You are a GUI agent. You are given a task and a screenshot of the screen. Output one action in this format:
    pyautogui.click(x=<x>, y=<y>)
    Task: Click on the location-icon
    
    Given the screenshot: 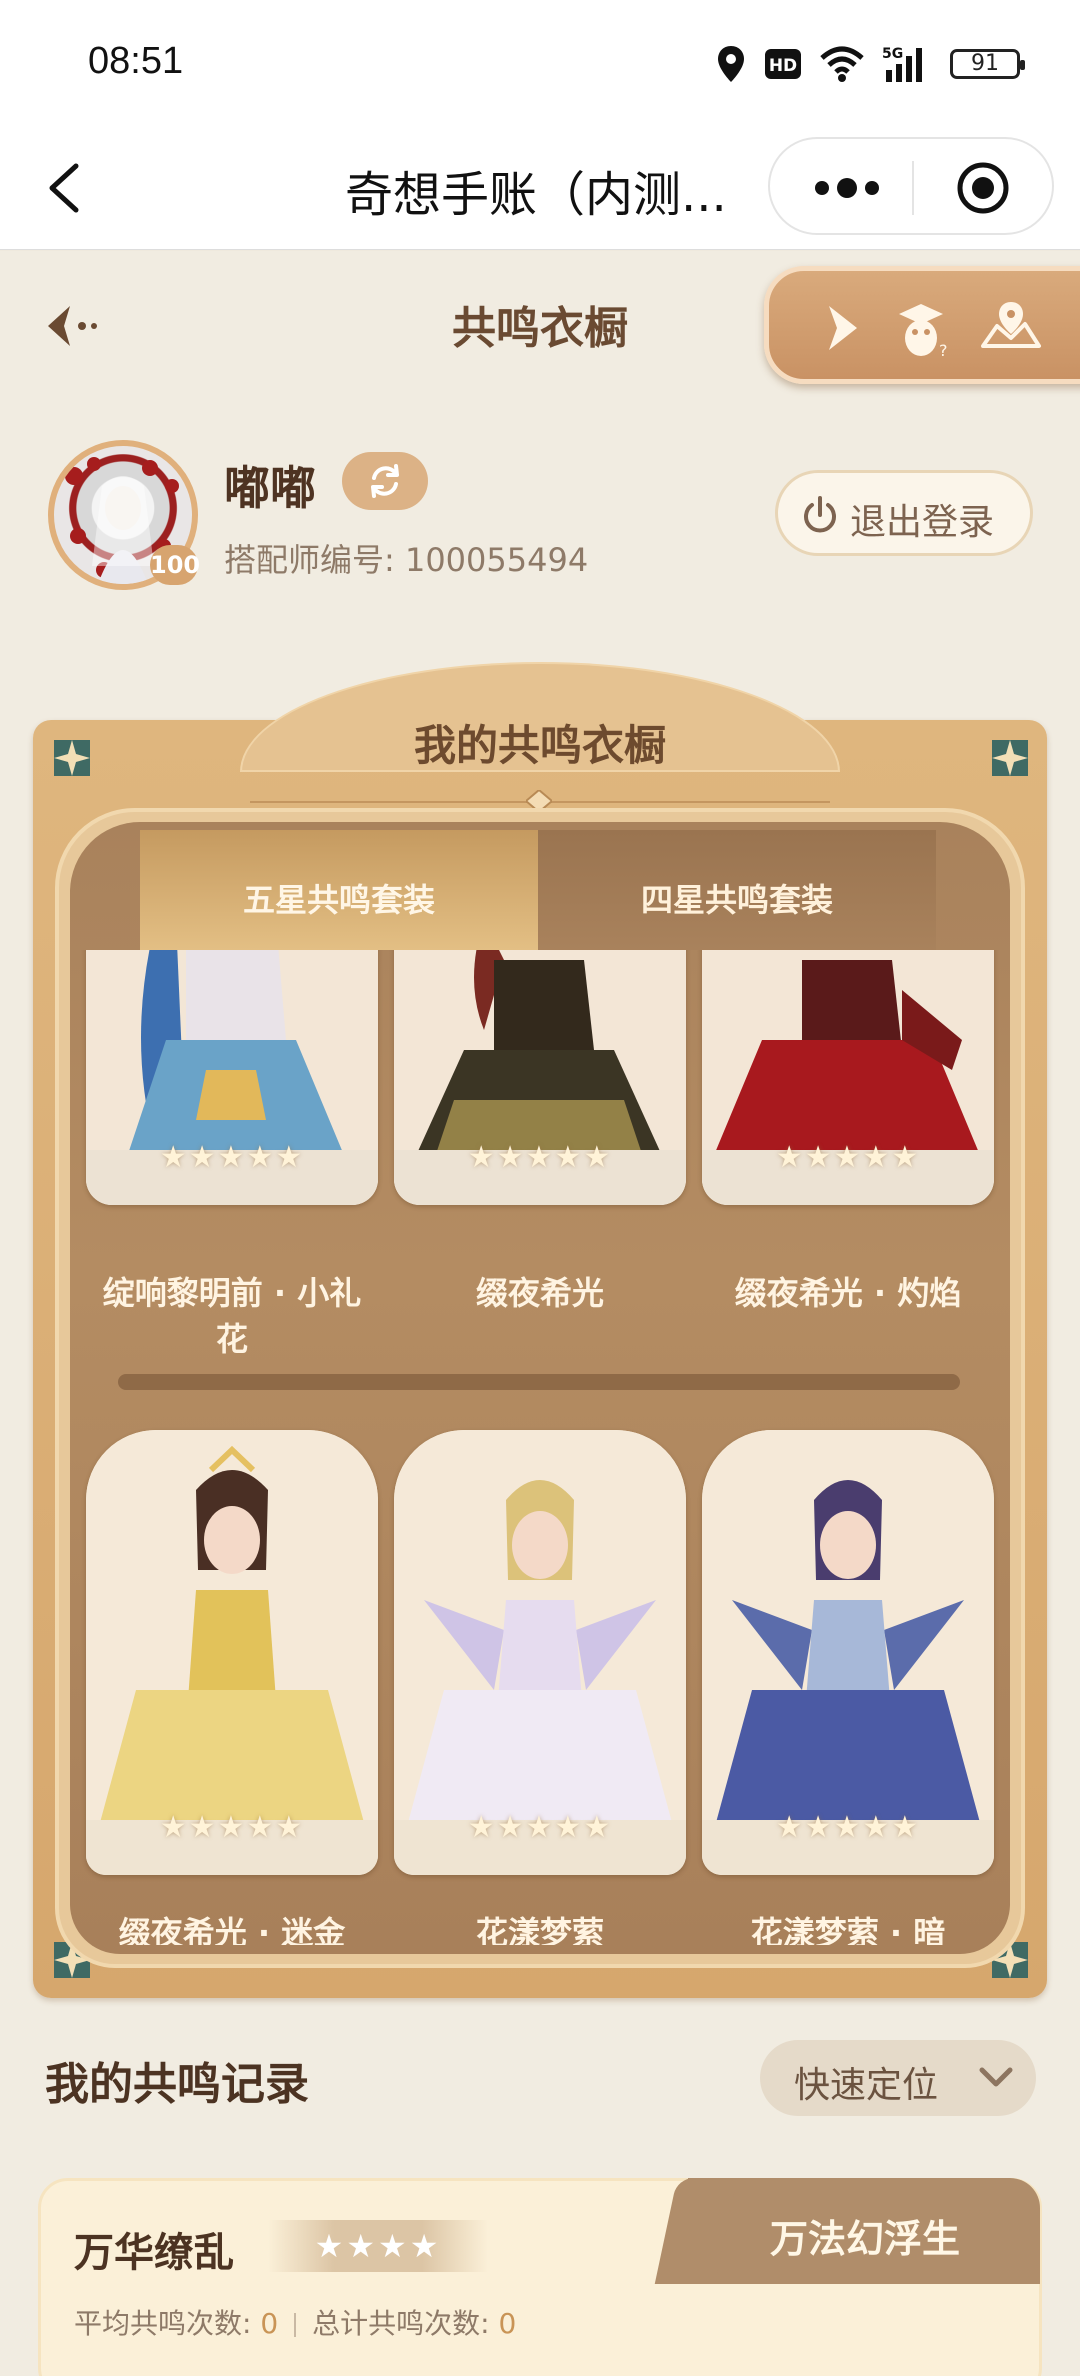 What is the action you would take?
    pyautogui.click(x=731, y=64)
    